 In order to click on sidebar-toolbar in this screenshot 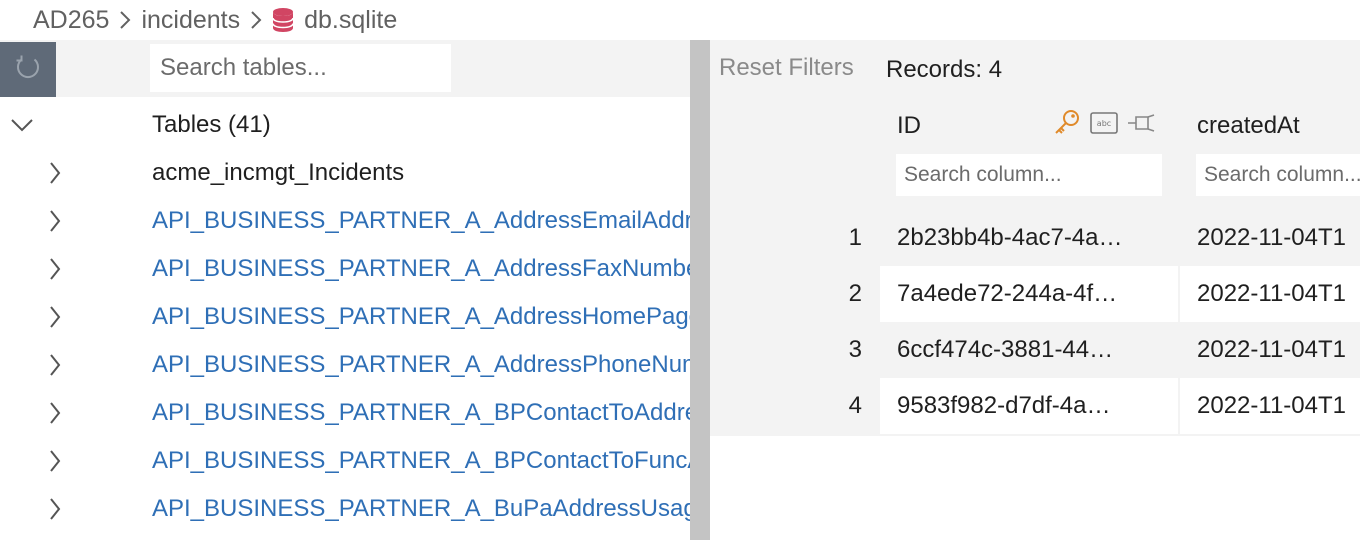, I will do `click(345, 68)`.